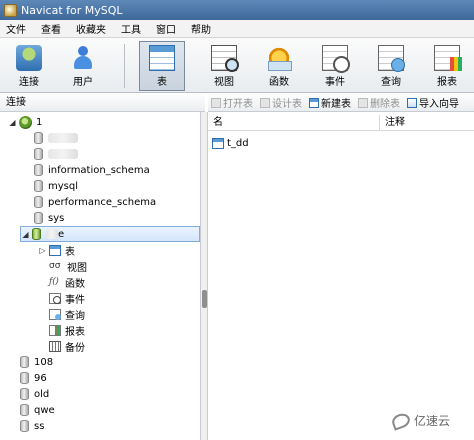 This screenshot has height=440, width=474. Describe the element at coordinates (224, 82) in the screenshot. I see `view-label: 视图` at that location.